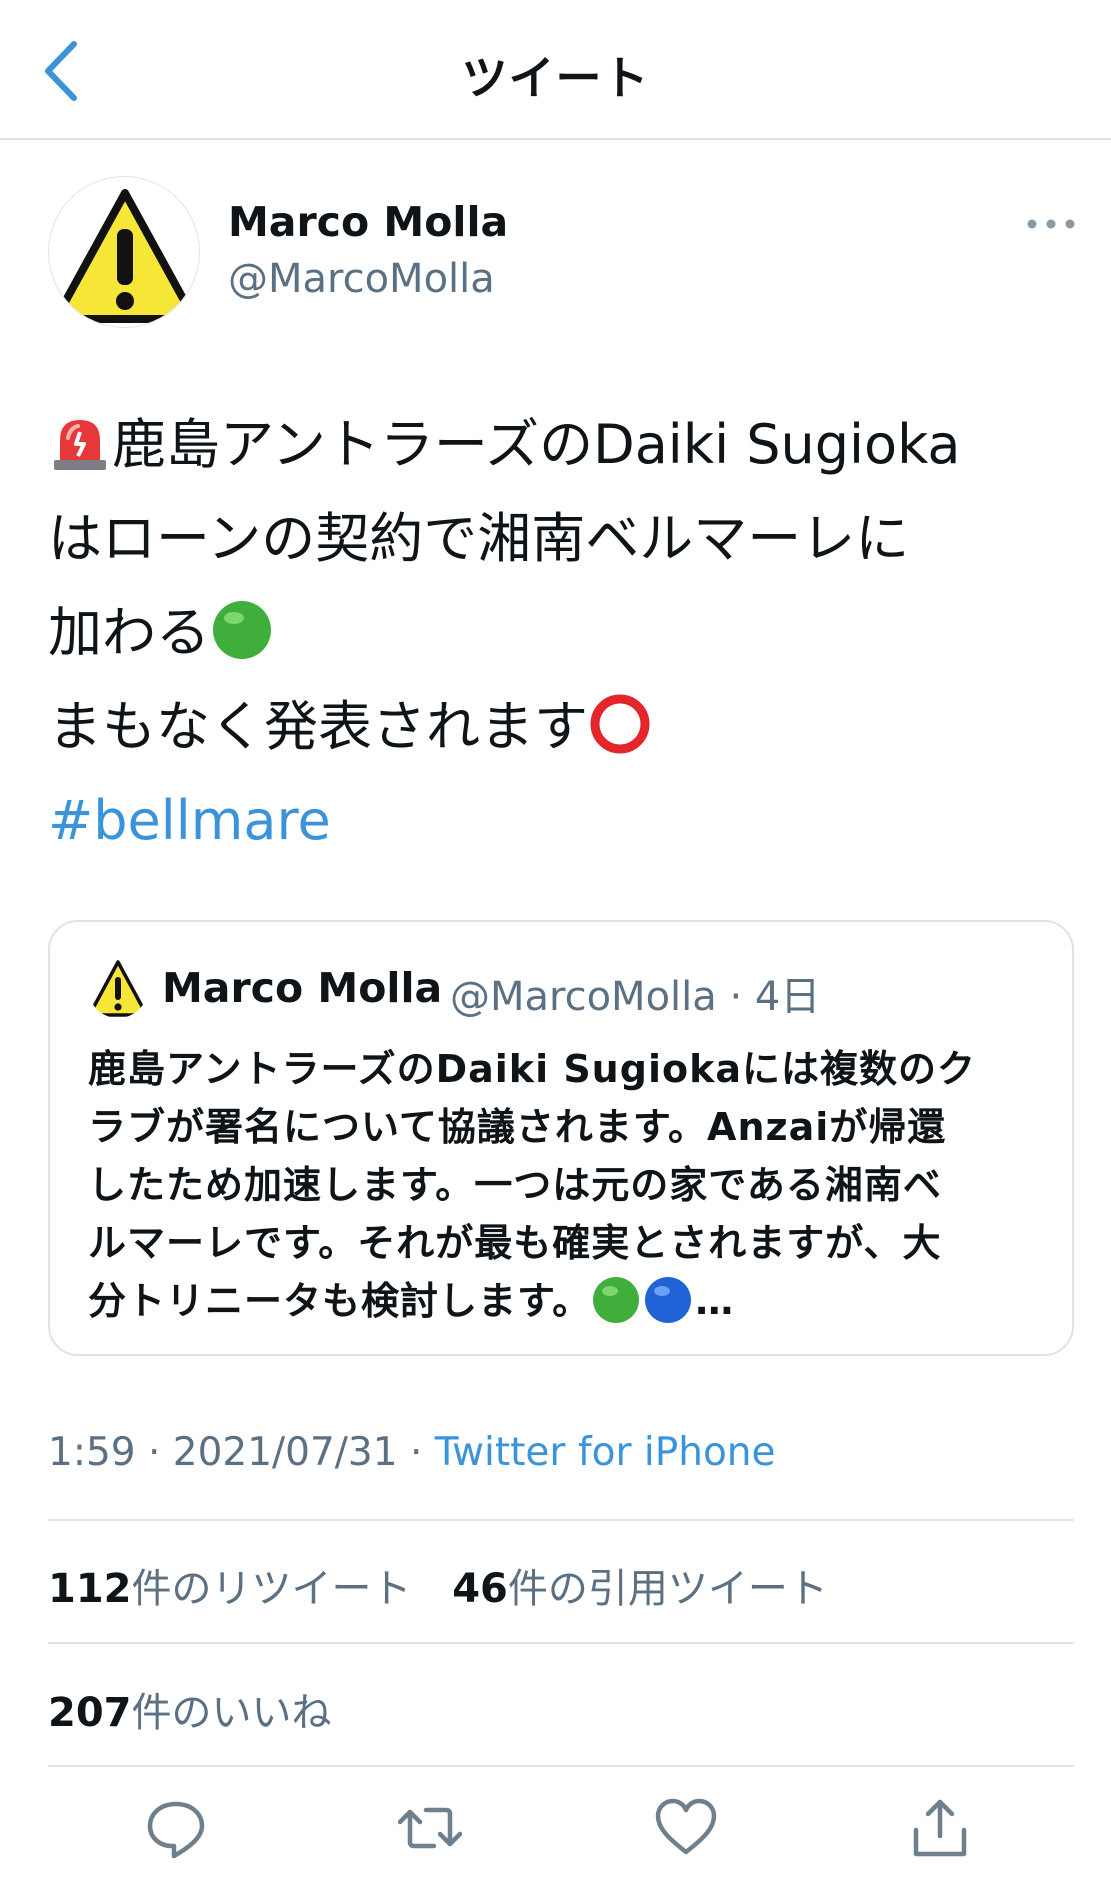 Image resolution: width=1111 pixels, height=1903 pixels. Describe the element at coordinates (176, 1828) in the screenshot. I see `reply-icon` at that location.